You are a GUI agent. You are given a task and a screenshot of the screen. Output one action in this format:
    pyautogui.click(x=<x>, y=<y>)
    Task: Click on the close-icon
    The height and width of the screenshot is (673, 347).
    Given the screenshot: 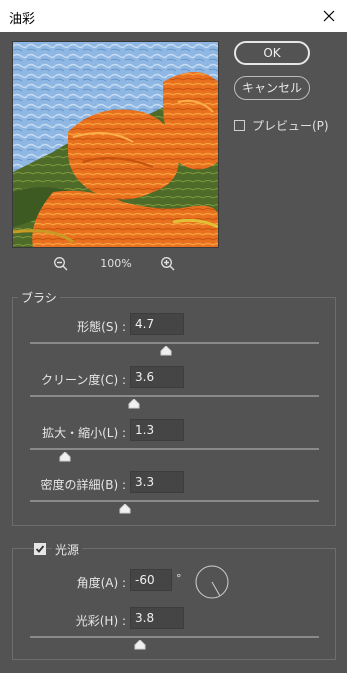 What is the action you would take?
    pyautogui.click(x=329, y=16)
    